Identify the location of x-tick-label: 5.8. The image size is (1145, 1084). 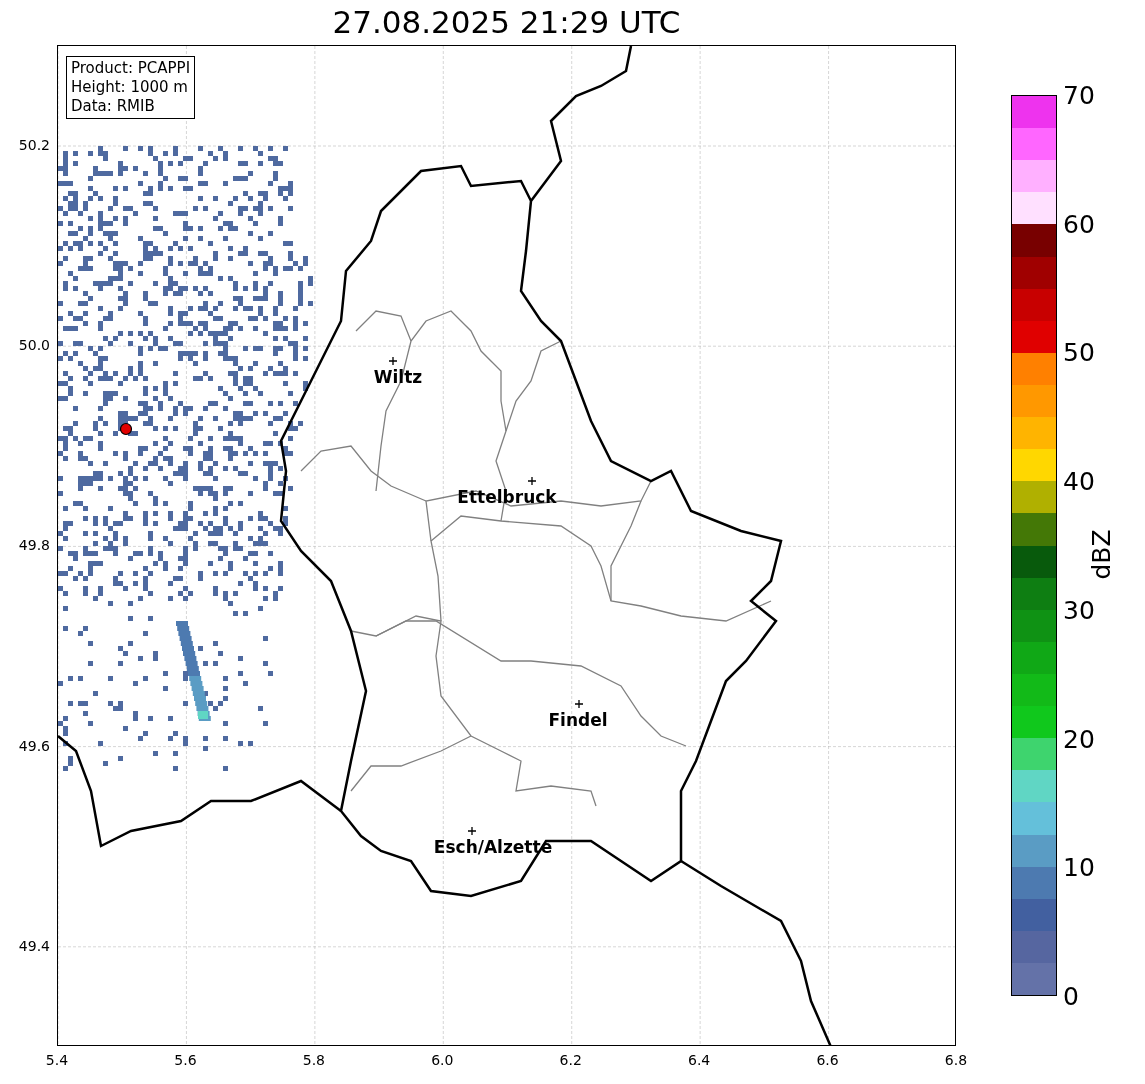
(313, 1060).